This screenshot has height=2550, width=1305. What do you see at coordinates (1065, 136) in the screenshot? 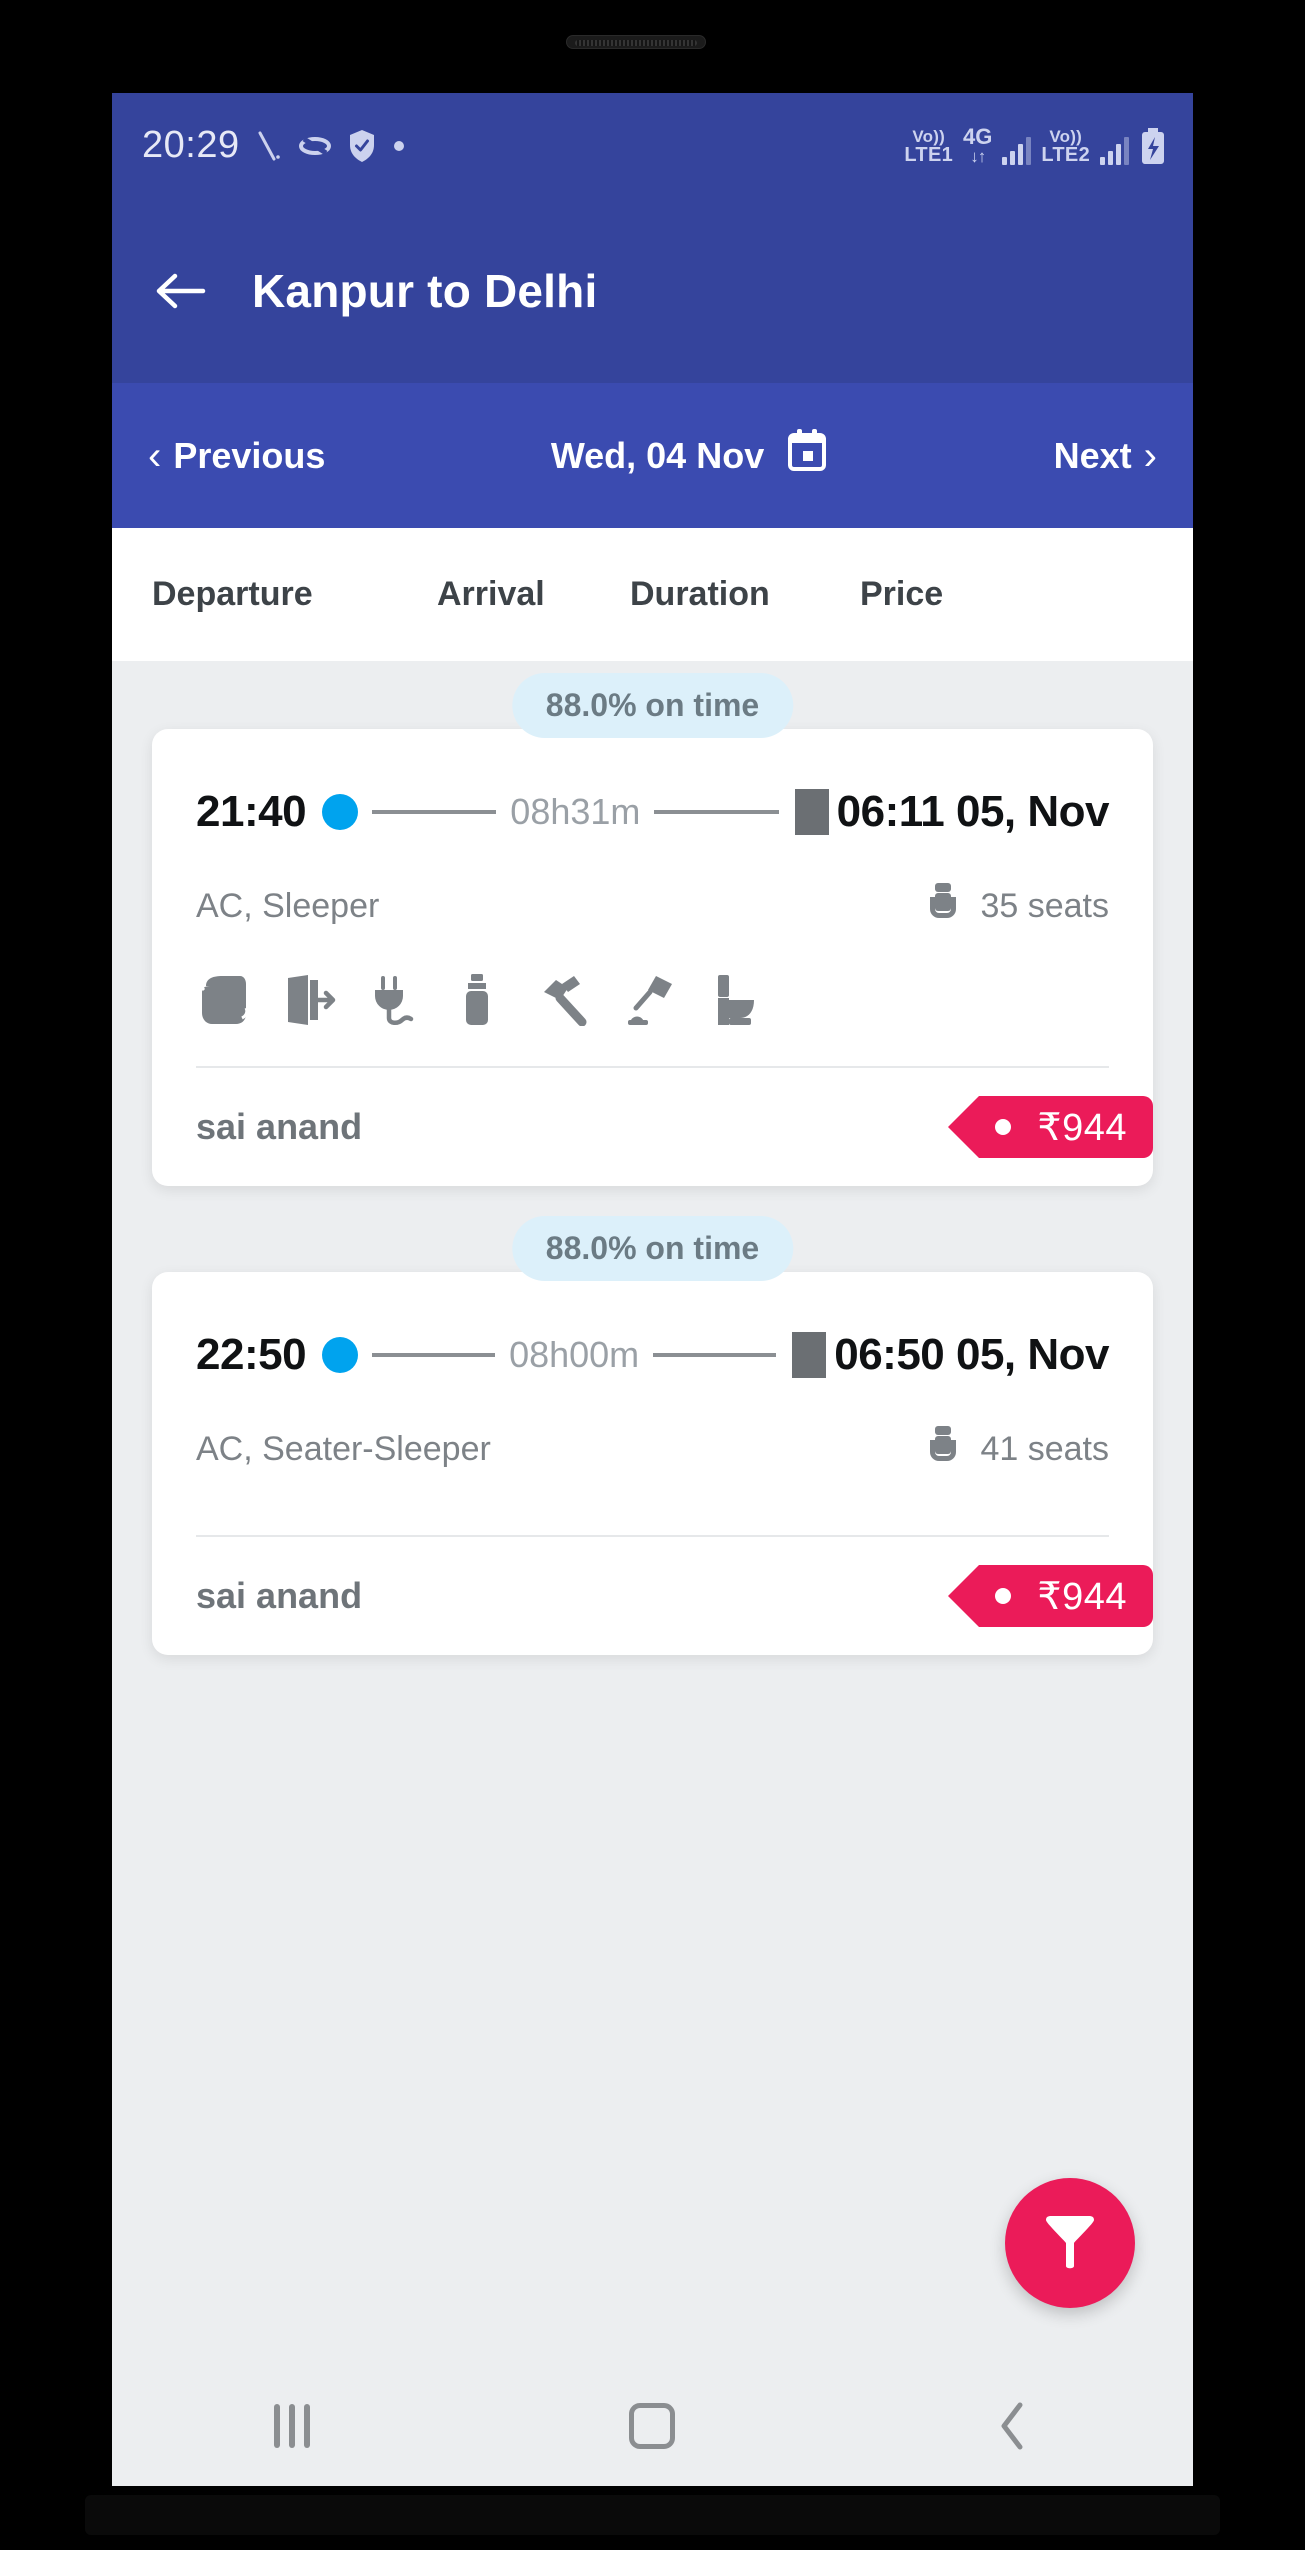
I see `sim2-volte-label: Vo))` at bounding box center [1065, 136].